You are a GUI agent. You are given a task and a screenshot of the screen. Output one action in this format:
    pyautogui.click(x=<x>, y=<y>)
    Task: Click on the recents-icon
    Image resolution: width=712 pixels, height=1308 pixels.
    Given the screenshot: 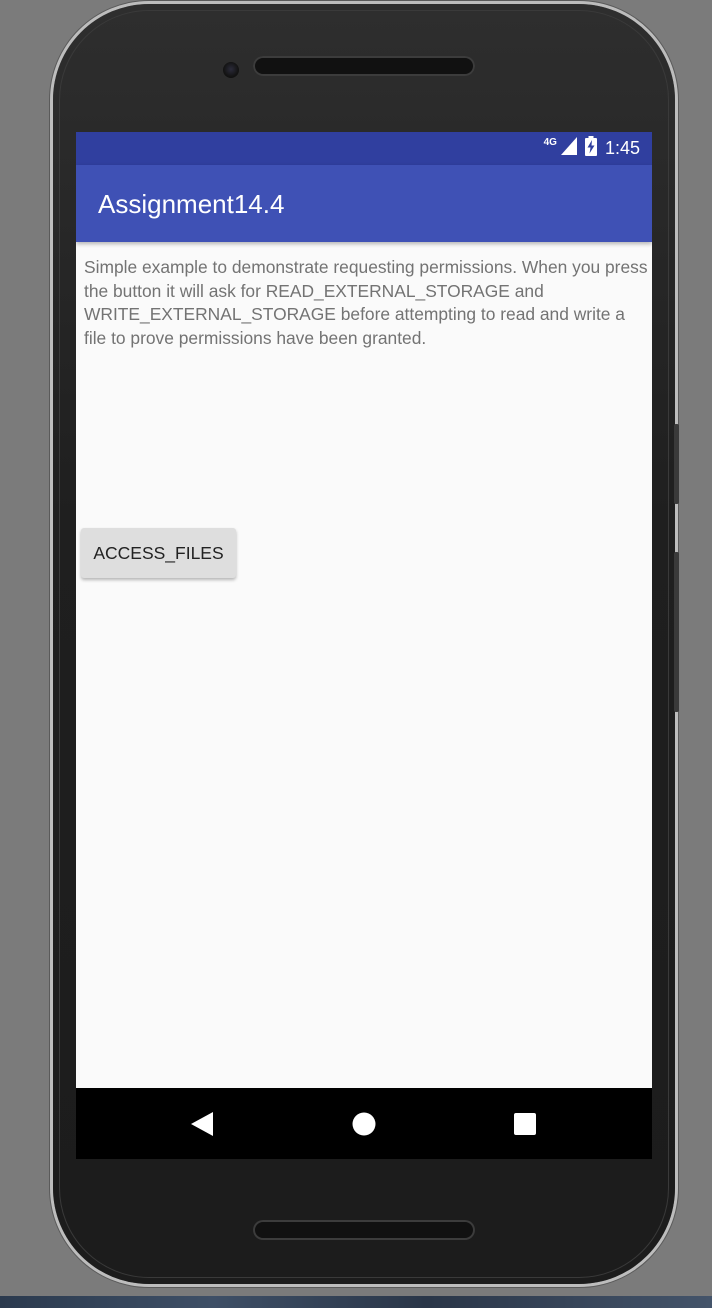 What is the action you would take?
    pyautogui.click(x=525, y=1123)
    